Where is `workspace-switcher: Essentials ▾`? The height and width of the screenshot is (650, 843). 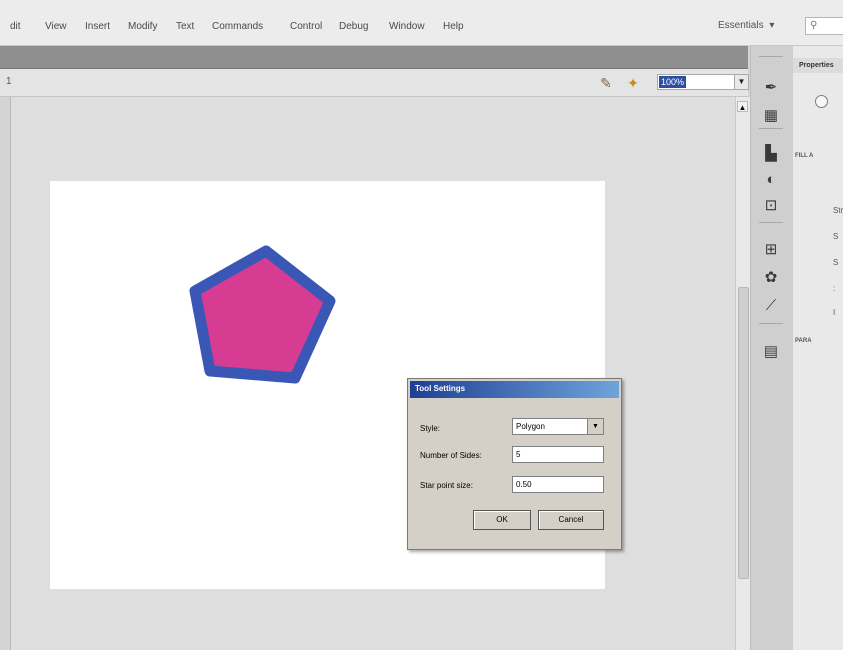
workspace-switcher: Essentials ▾ is located at coordinates (755, 26).